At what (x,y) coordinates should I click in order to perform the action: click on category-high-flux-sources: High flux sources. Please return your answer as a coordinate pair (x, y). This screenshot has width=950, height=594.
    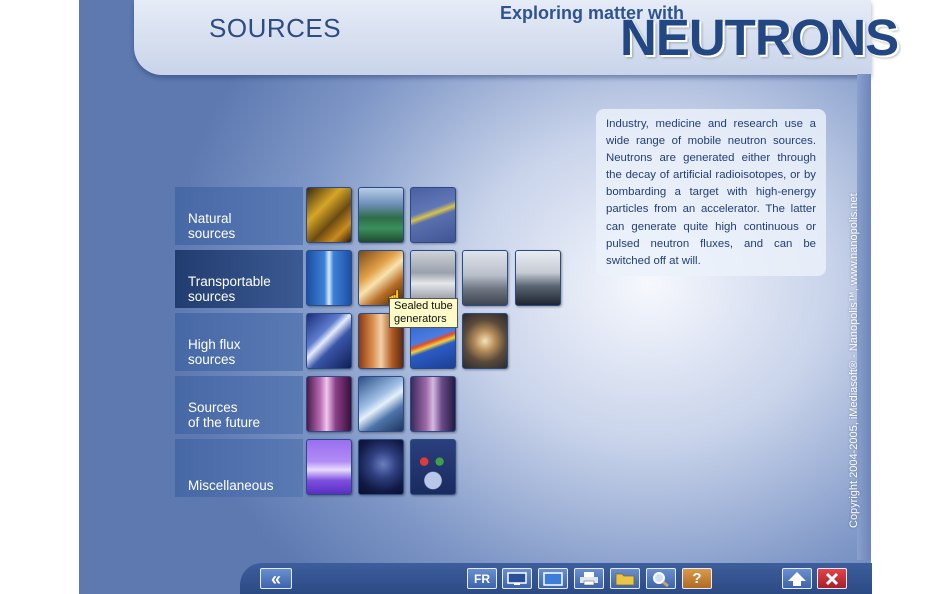
    Looking at the image, I should click on (239, 342).